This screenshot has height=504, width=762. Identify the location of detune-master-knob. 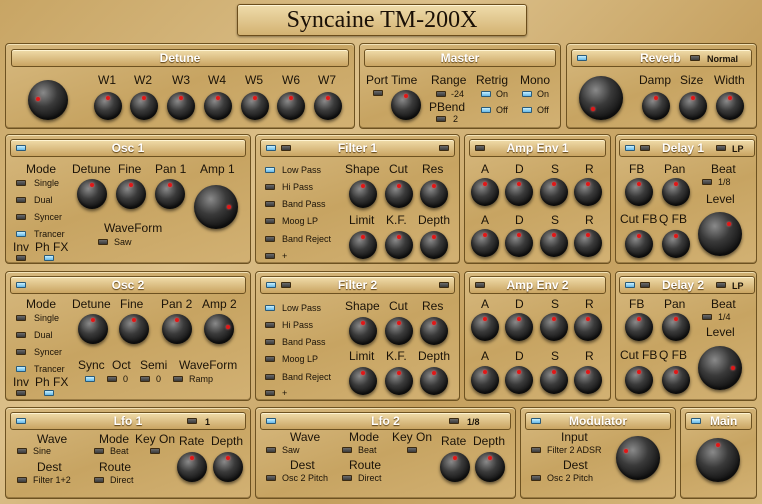
(48, 100).